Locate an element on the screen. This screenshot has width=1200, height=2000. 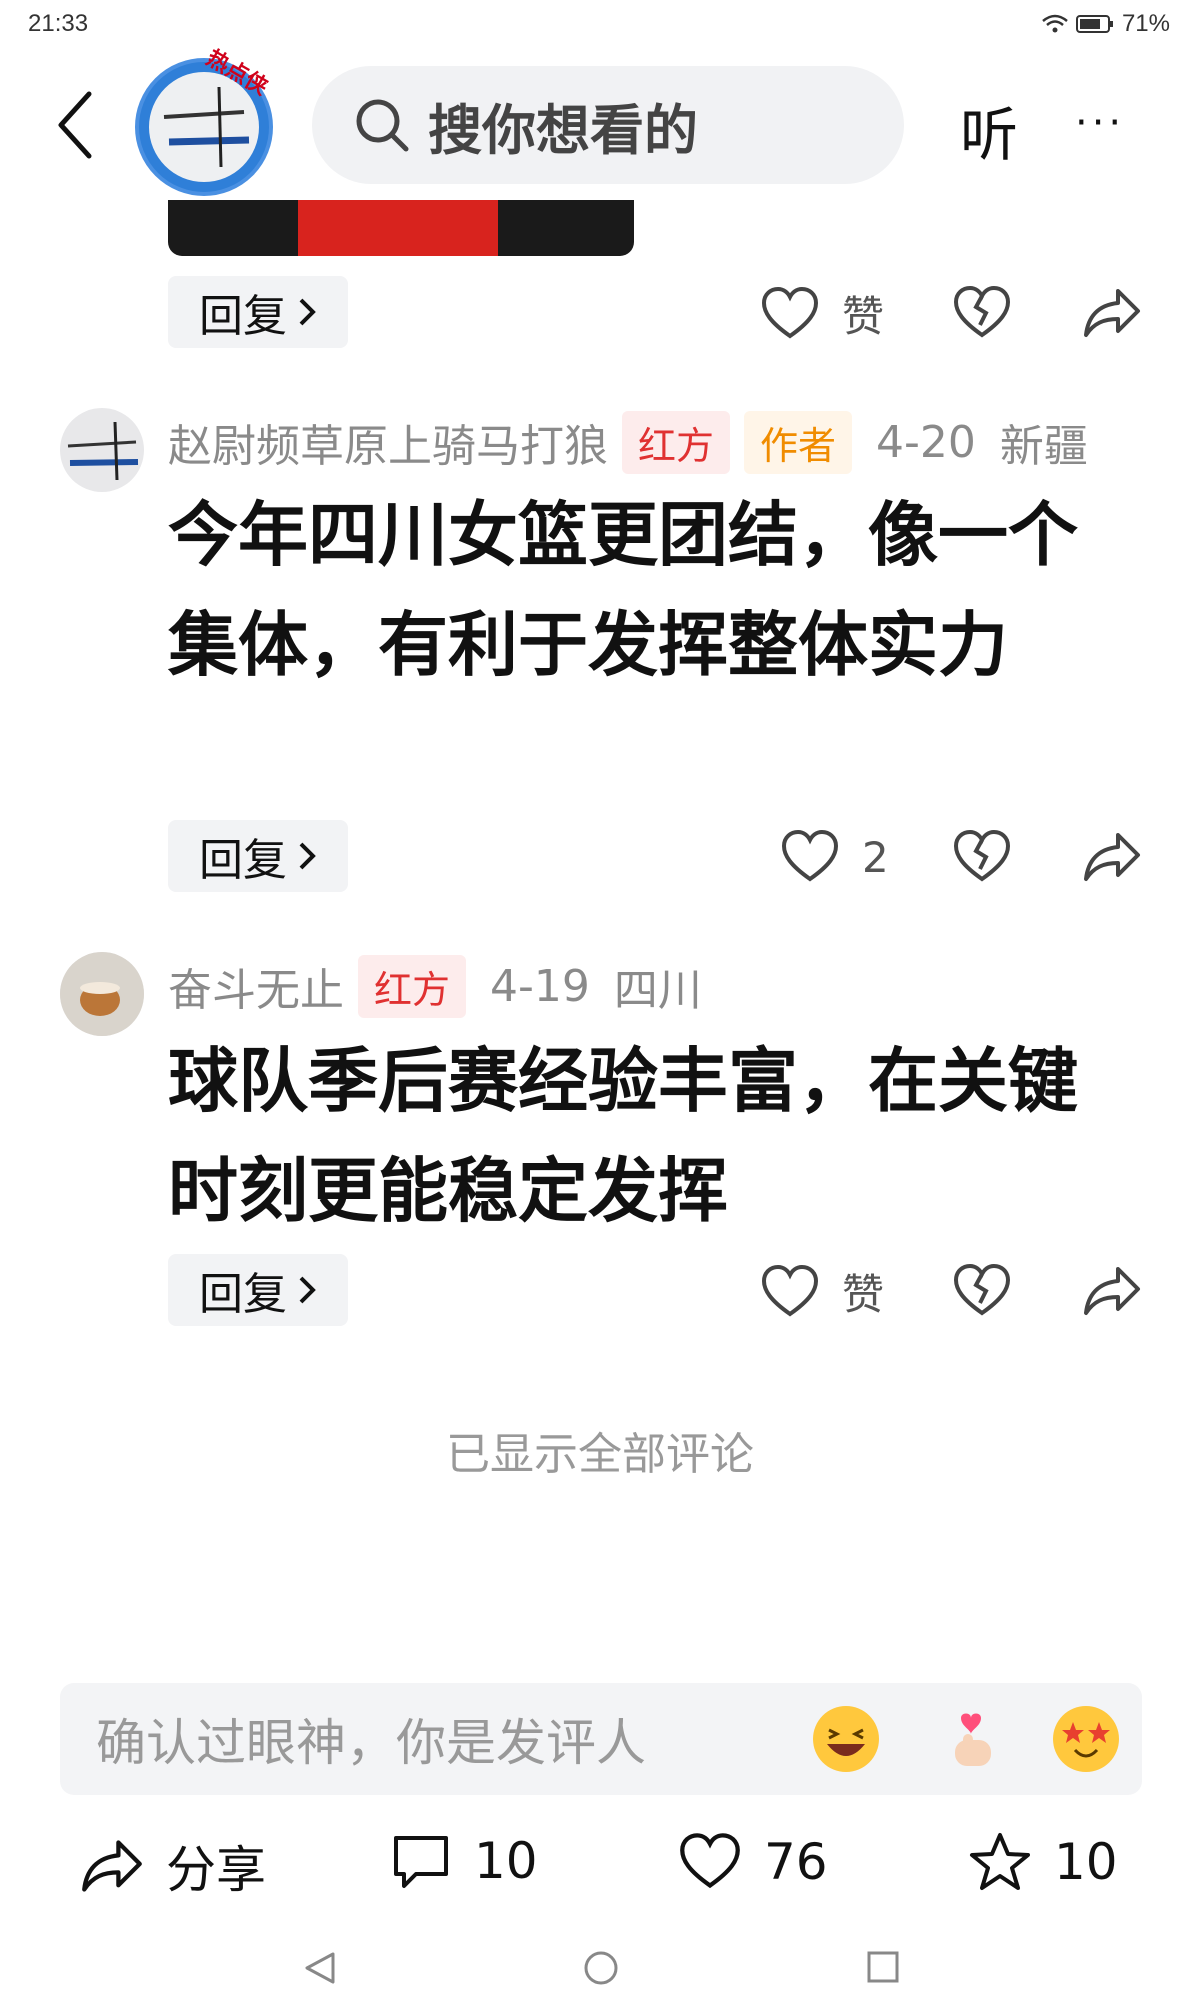
search-placeholder: 搜你想看的 is located at coordinates (563, 130).